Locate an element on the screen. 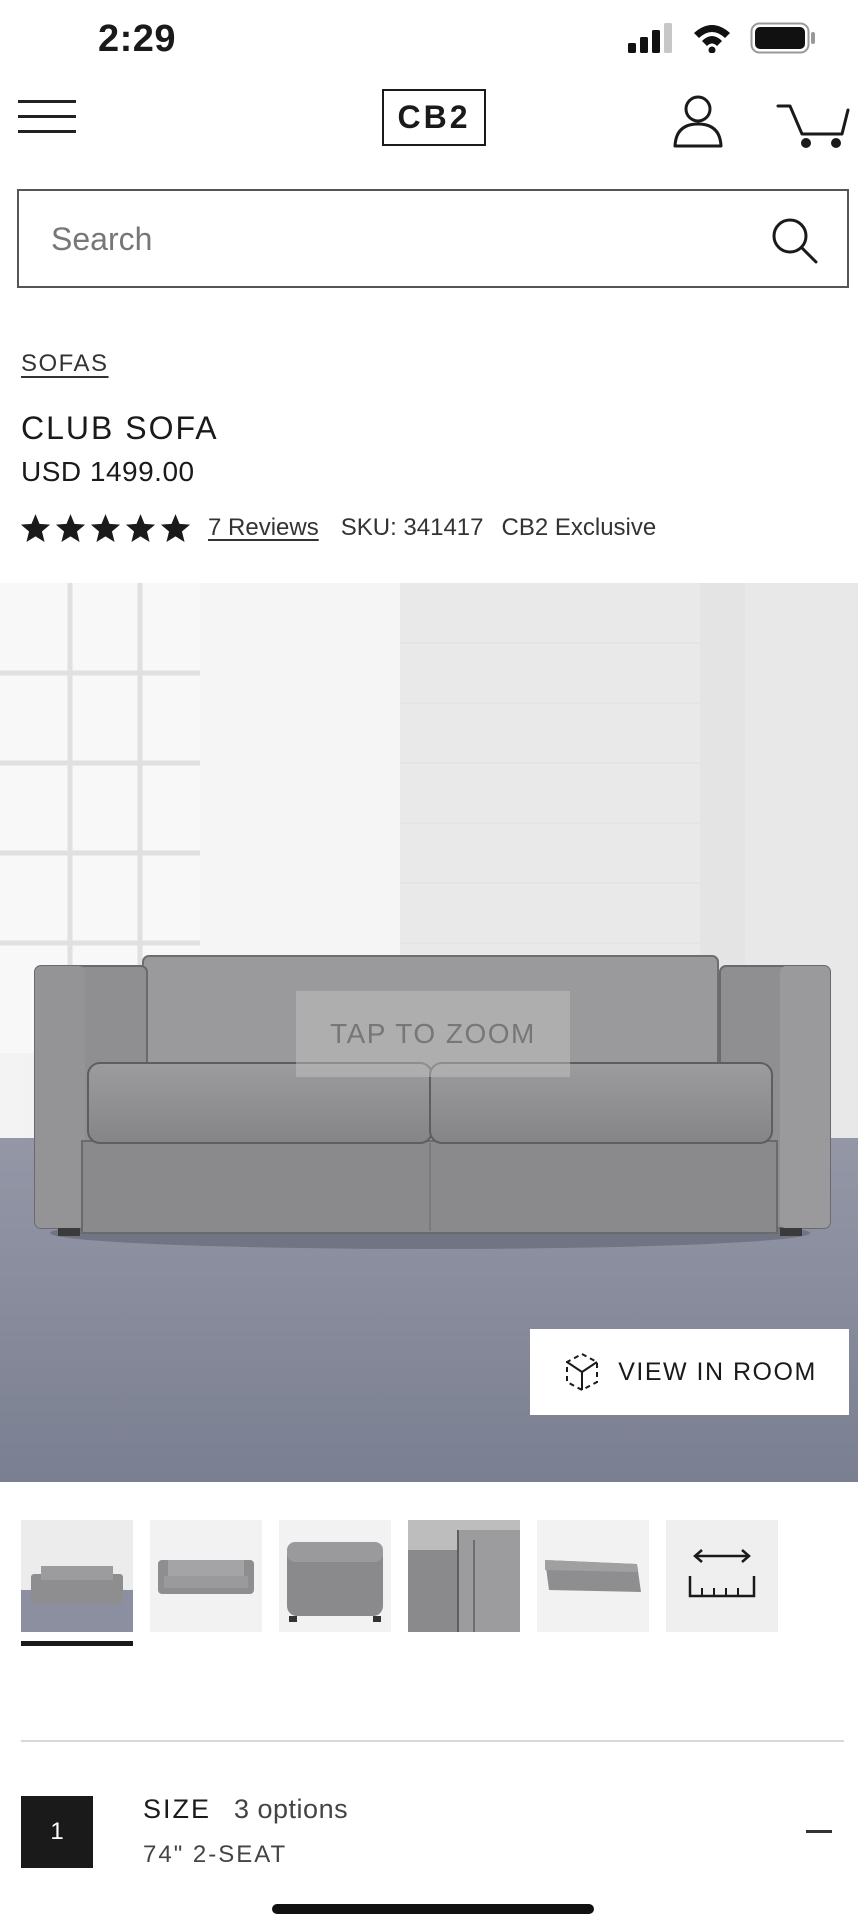  section-divider is located at coordinates (432, 1741).